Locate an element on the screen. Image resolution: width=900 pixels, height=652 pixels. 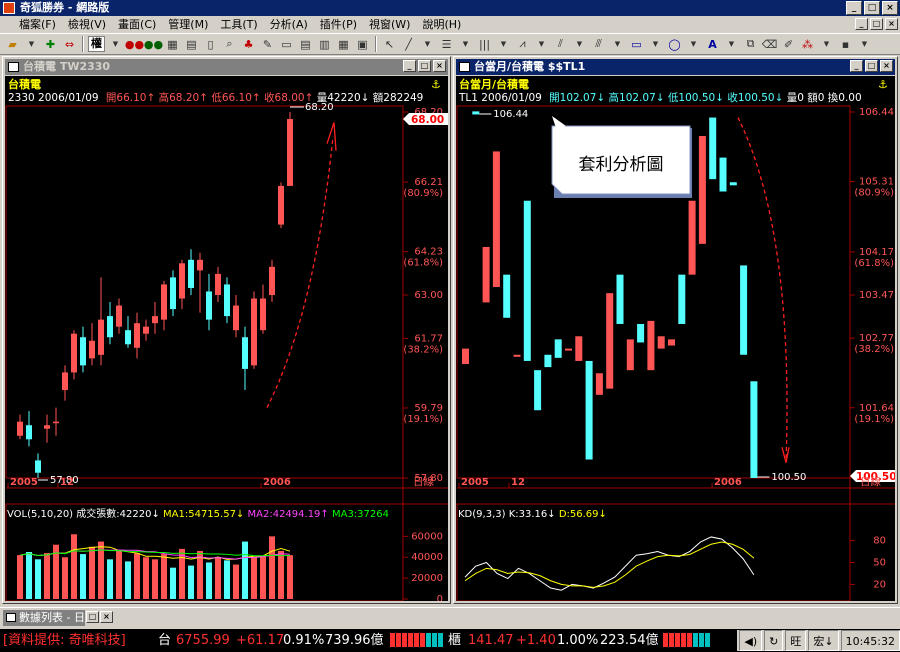
search-icon: ⌕ is located at coordinates (229, 44).